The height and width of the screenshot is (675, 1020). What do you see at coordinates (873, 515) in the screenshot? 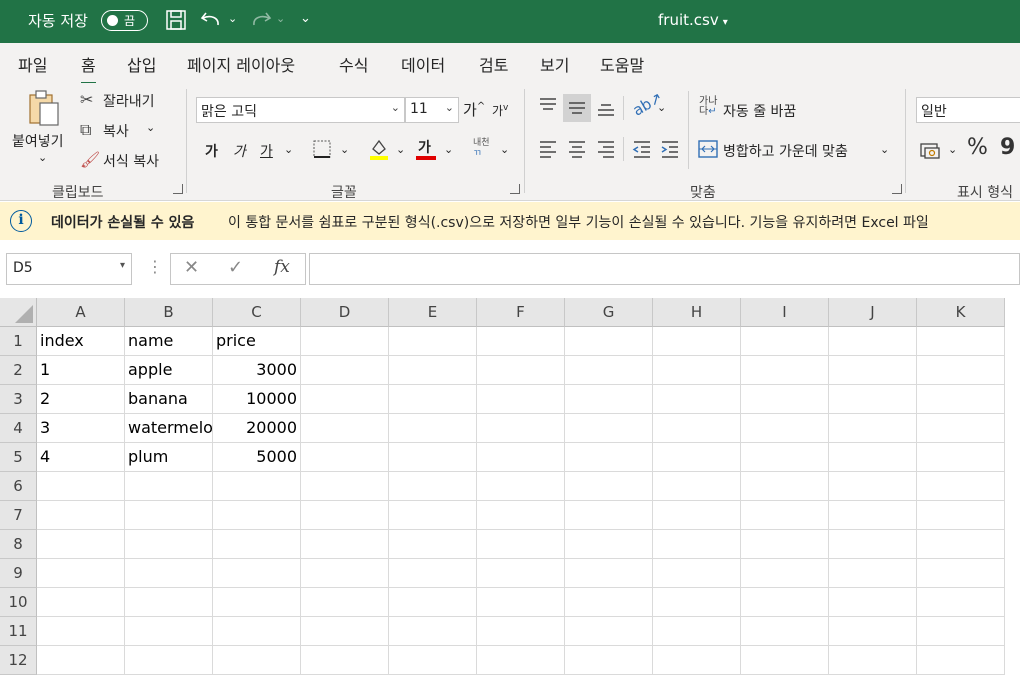
I see `cell-j7` at bounding box center [873, 515].